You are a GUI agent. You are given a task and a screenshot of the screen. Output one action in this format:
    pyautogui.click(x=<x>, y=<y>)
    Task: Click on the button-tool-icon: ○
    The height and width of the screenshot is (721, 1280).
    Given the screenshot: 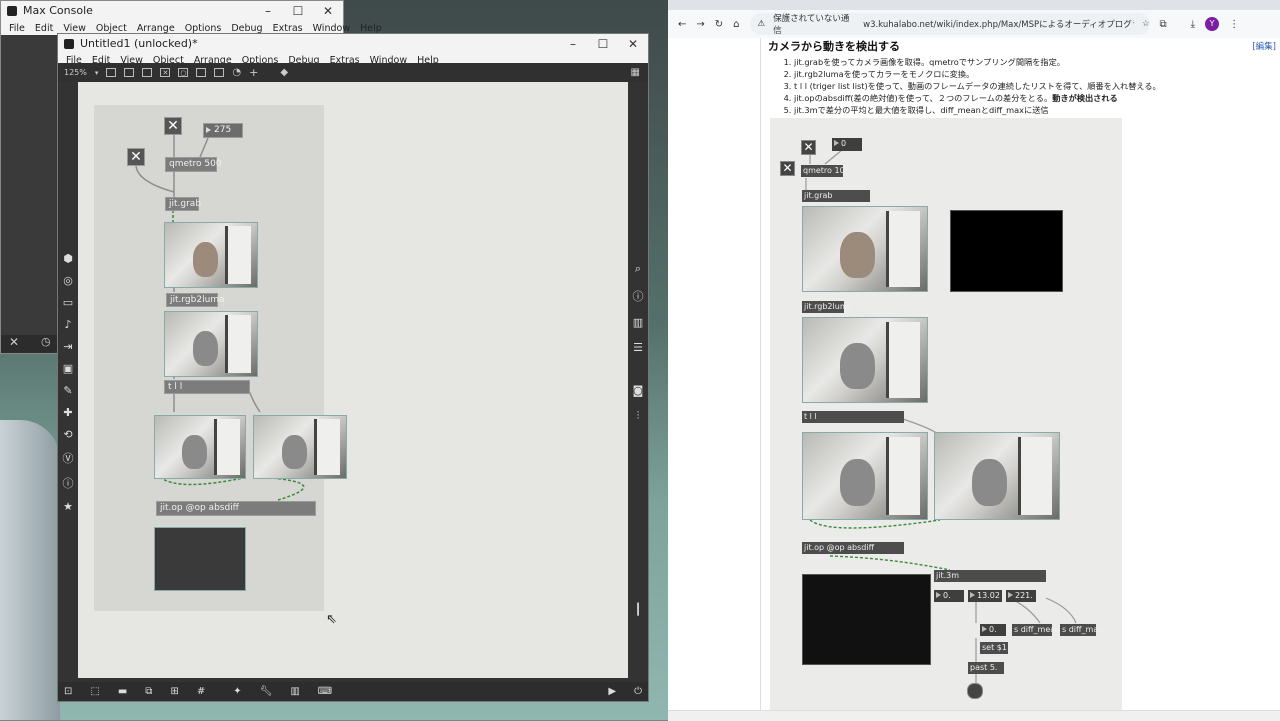 What is the action you would take?
    pyautogui.click(x=183, y=72)
    